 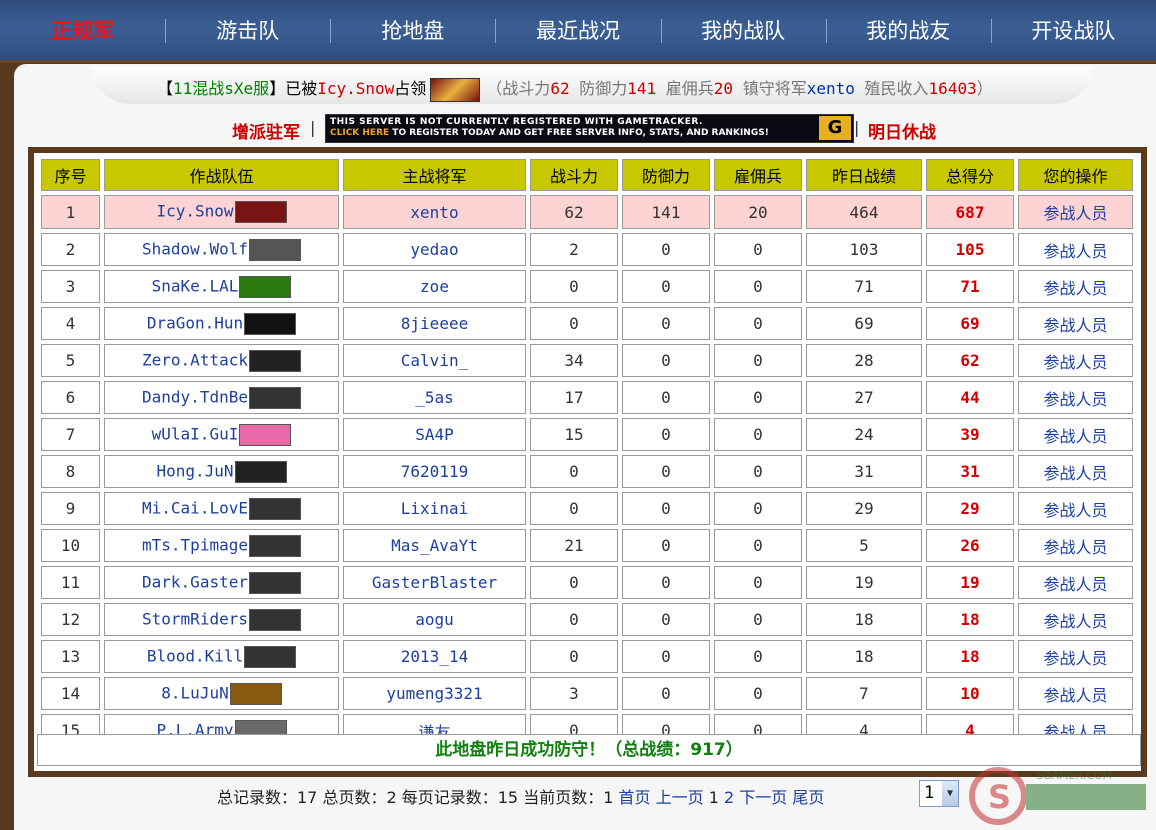 I want to click on score-cell: 31, so click(x=970, y=471).